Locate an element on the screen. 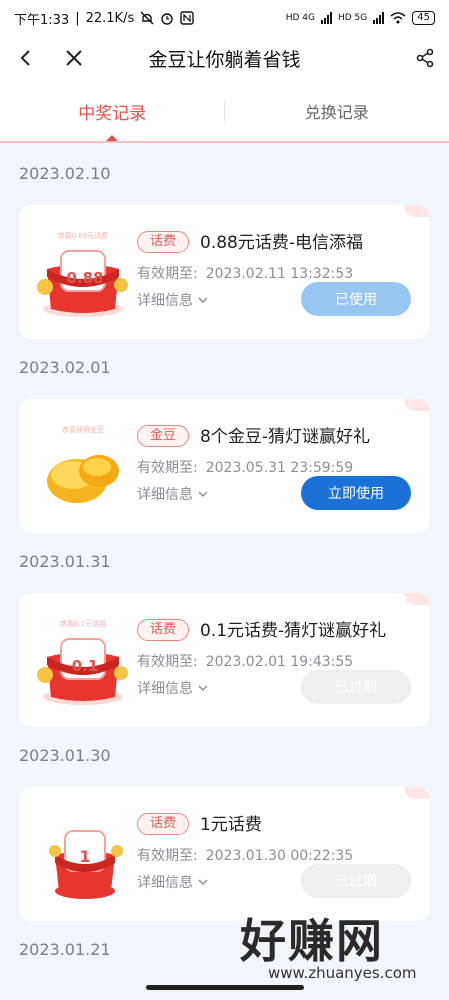 The width and height of the screenshot is (449, 1000). close-icon is located at coordinates (74, 58).